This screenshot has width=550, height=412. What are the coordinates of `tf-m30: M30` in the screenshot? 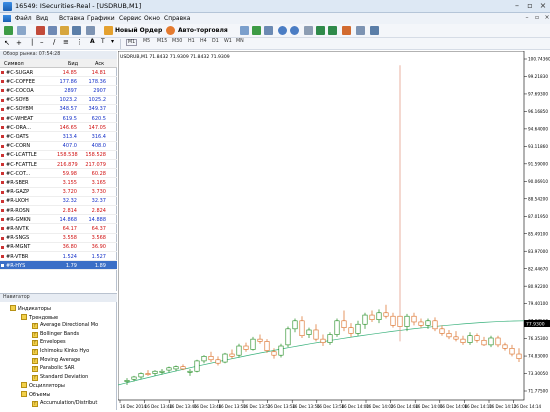 It's located at (177, 41).